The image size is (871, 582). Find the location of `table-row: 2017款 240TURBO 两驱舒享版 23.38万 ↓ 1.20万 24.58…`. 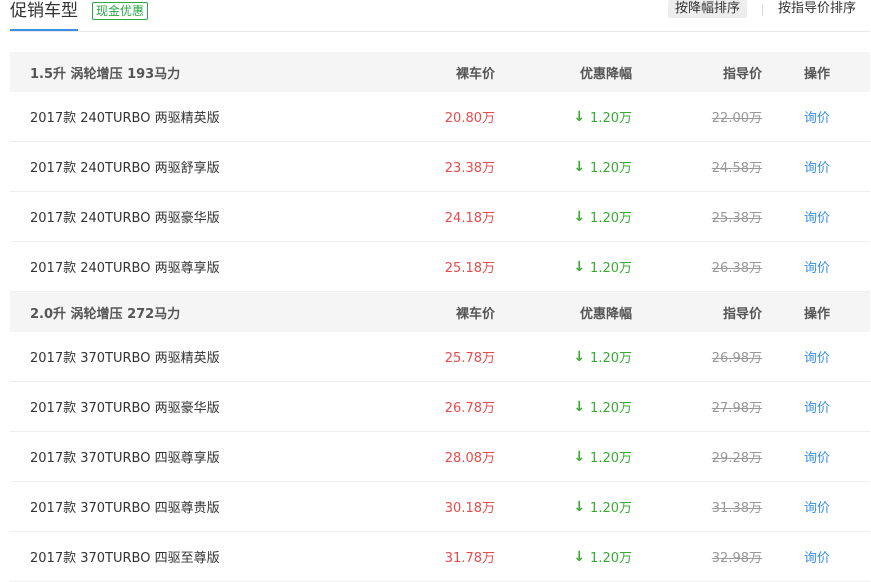

table-row: 2017款 240TURBO 两驱舒享版 23.38万 ↓ 1.20万 24.58… is located at coordinates (440, 167).